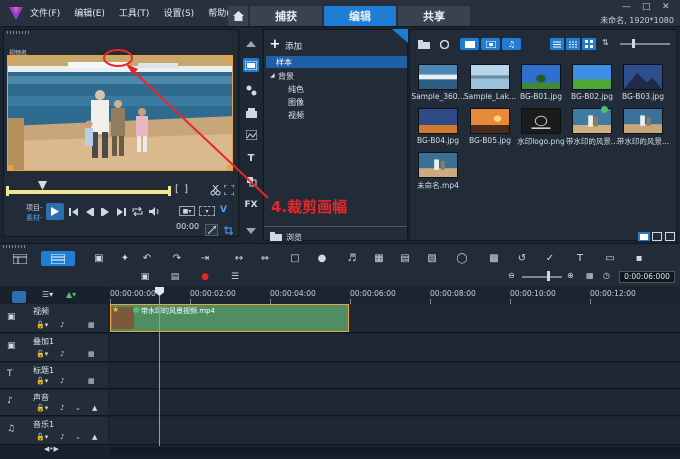 The height and width of the screenshot is (459, 680). Describe the element at coordinates (511, 275) in the screenshot. I see `zoom-out-icon: ⊖` at that location.